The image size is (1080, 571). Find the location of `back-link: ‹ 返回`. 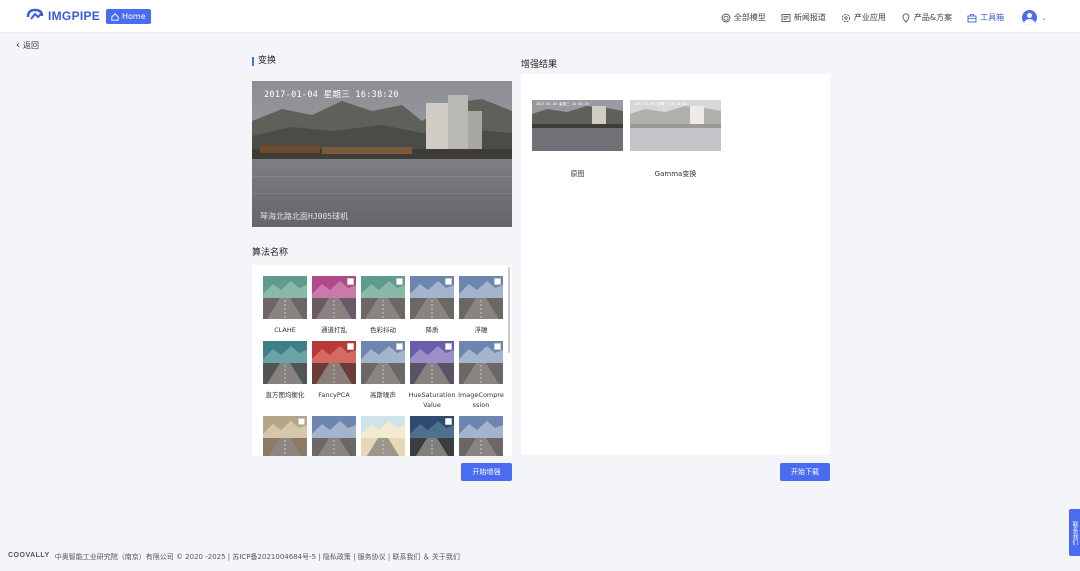

back-link: ‹ 返回 is located at coordinates (27, 45).